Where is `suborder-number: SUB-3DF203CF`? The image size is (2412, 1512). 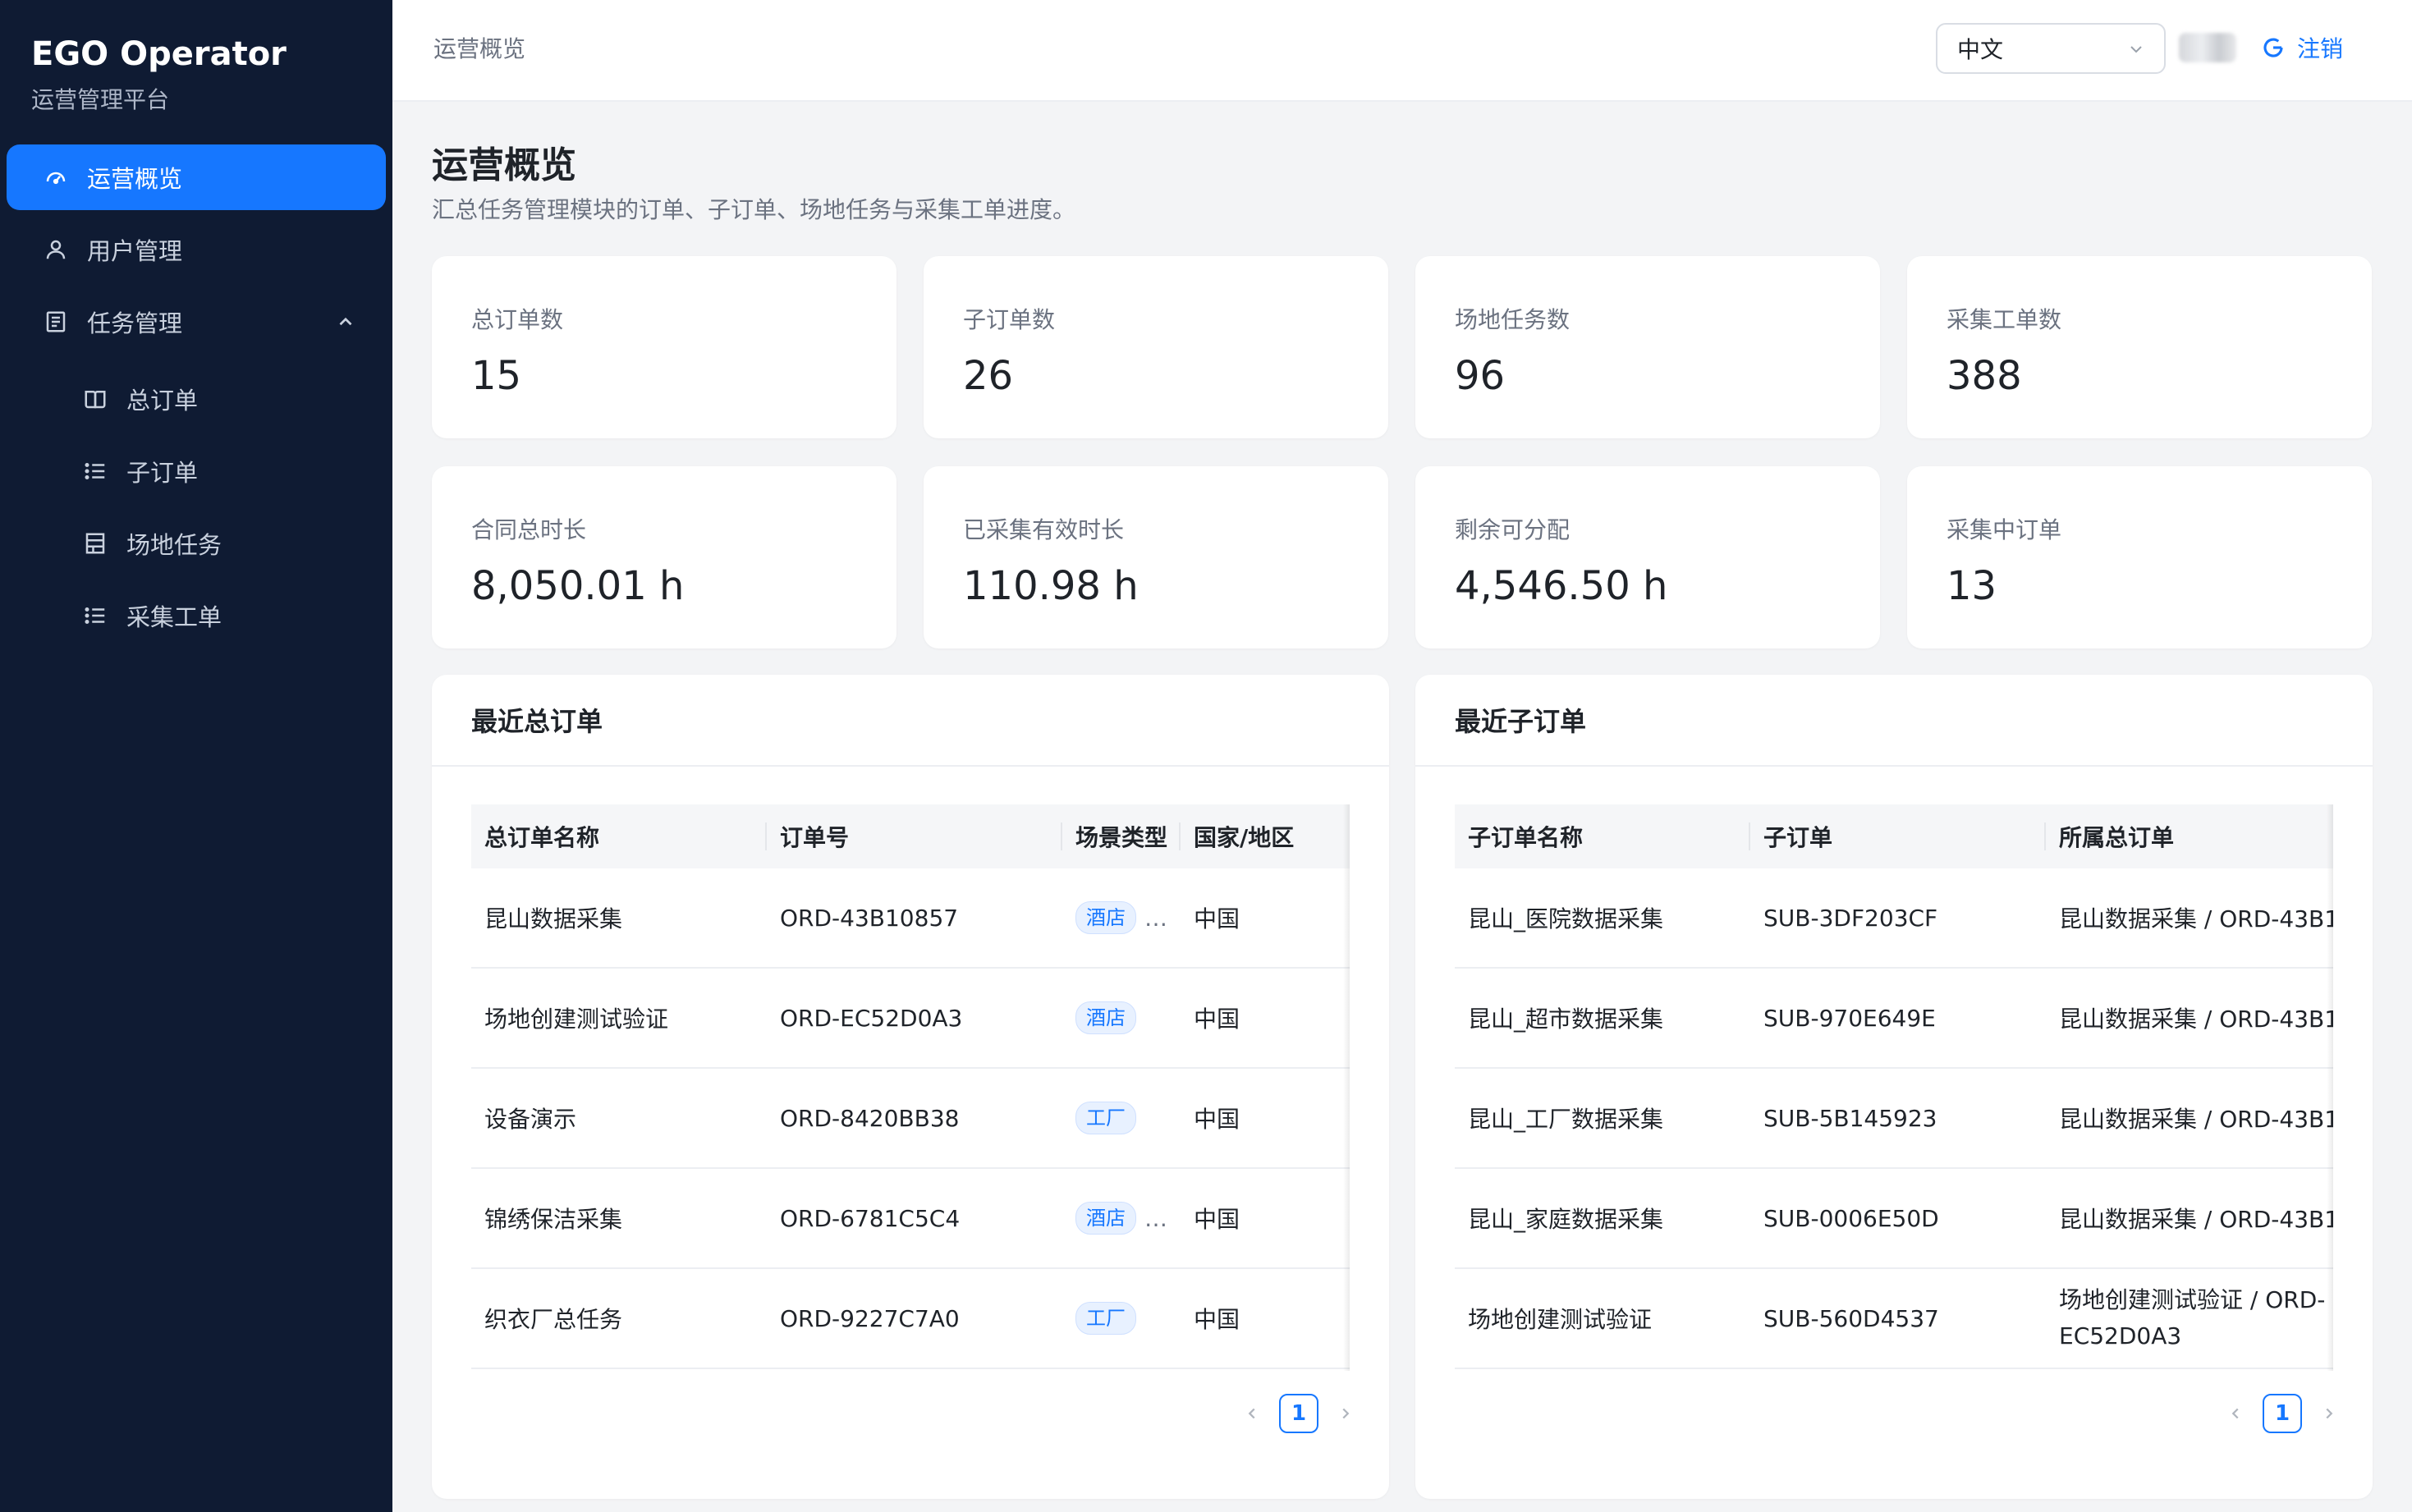
suborder-number: SUB-3DF203CF is located at coordinates (1850, 918).